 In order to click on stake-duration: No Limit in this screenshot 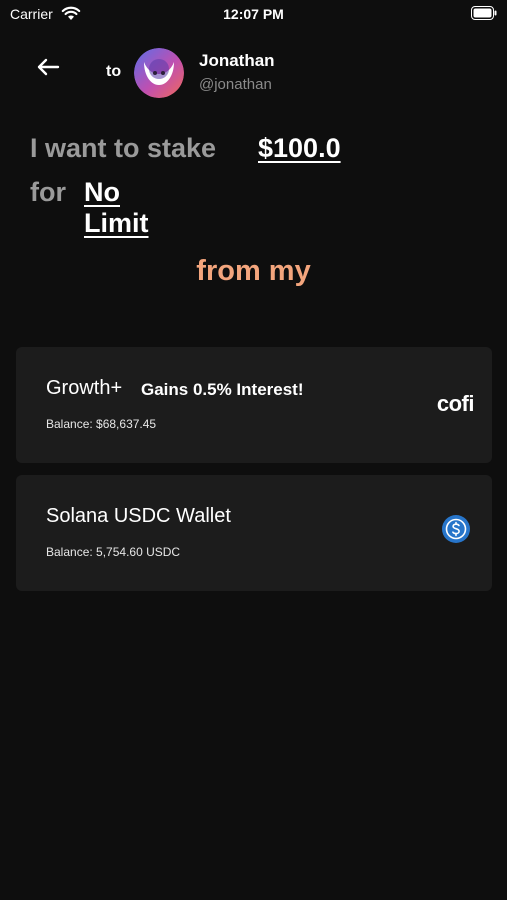, I will do `click(116, 208)`.